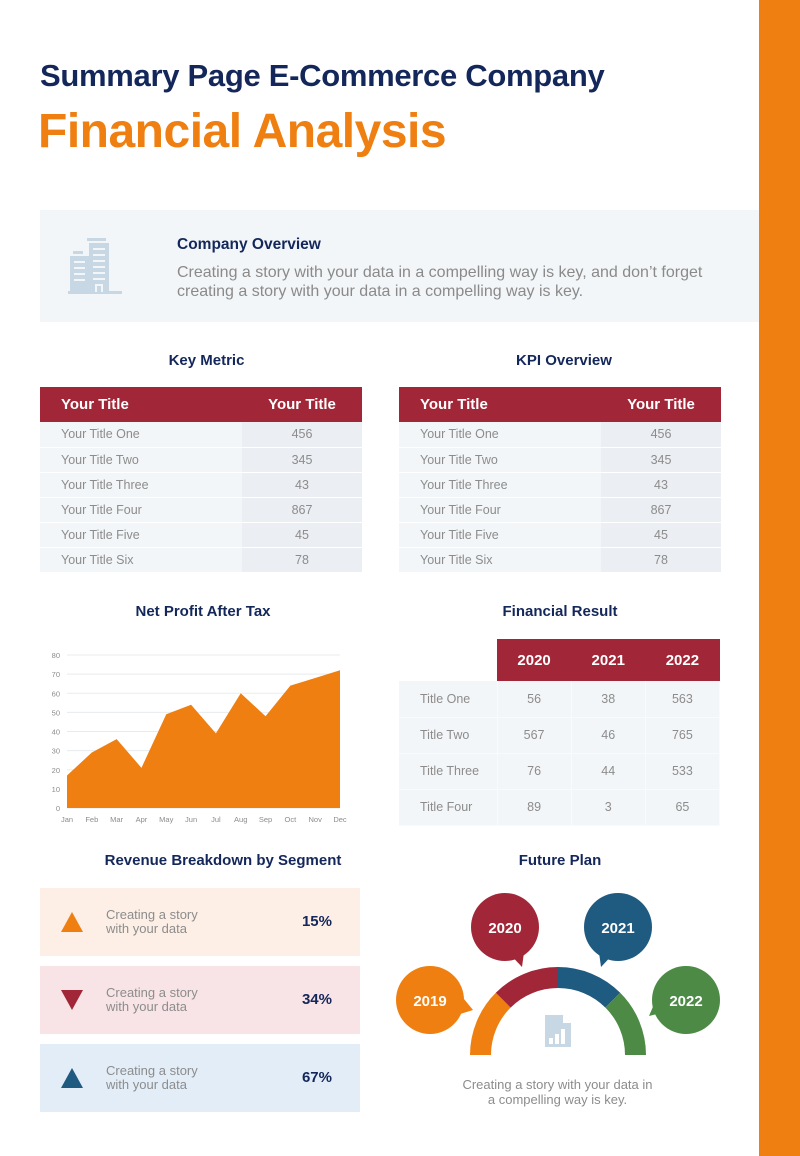 The width and height of the screenshot is (800, 1156). I want to click on milestone-bubble-2019: 2019, so click(434, 1000).